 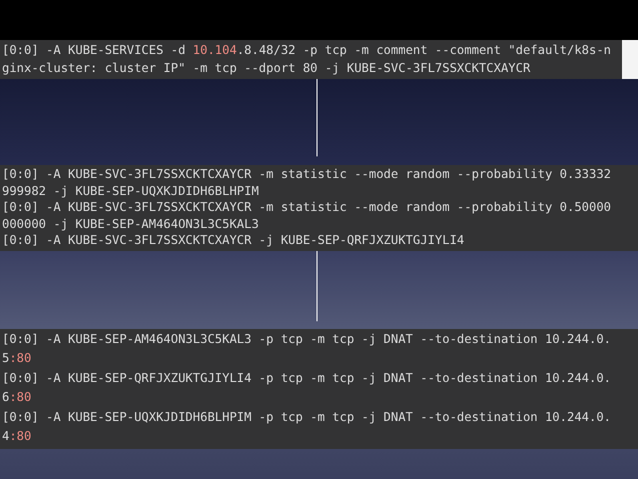 I want to click on terminal-line: 000000 -j KUBE-SEP-AM464ON3L3C5KAL3, so click(x=131, y=224).